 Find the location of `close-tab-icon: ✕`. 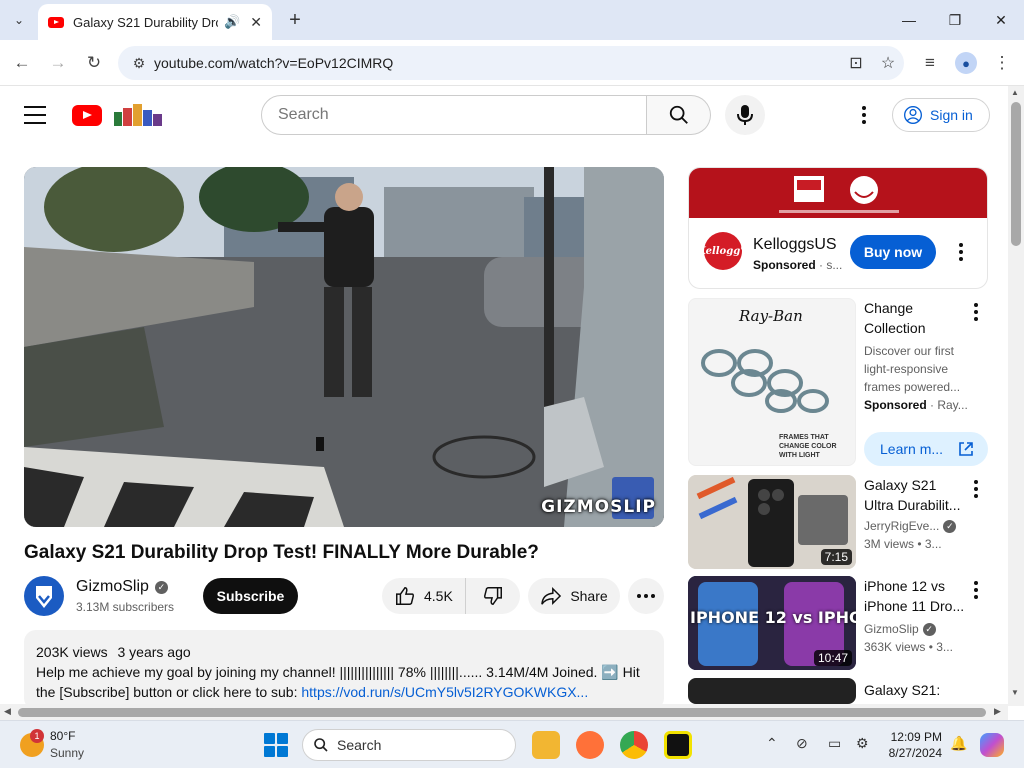

close-tab-icon: ✕ is located at coordinates (256, 22).